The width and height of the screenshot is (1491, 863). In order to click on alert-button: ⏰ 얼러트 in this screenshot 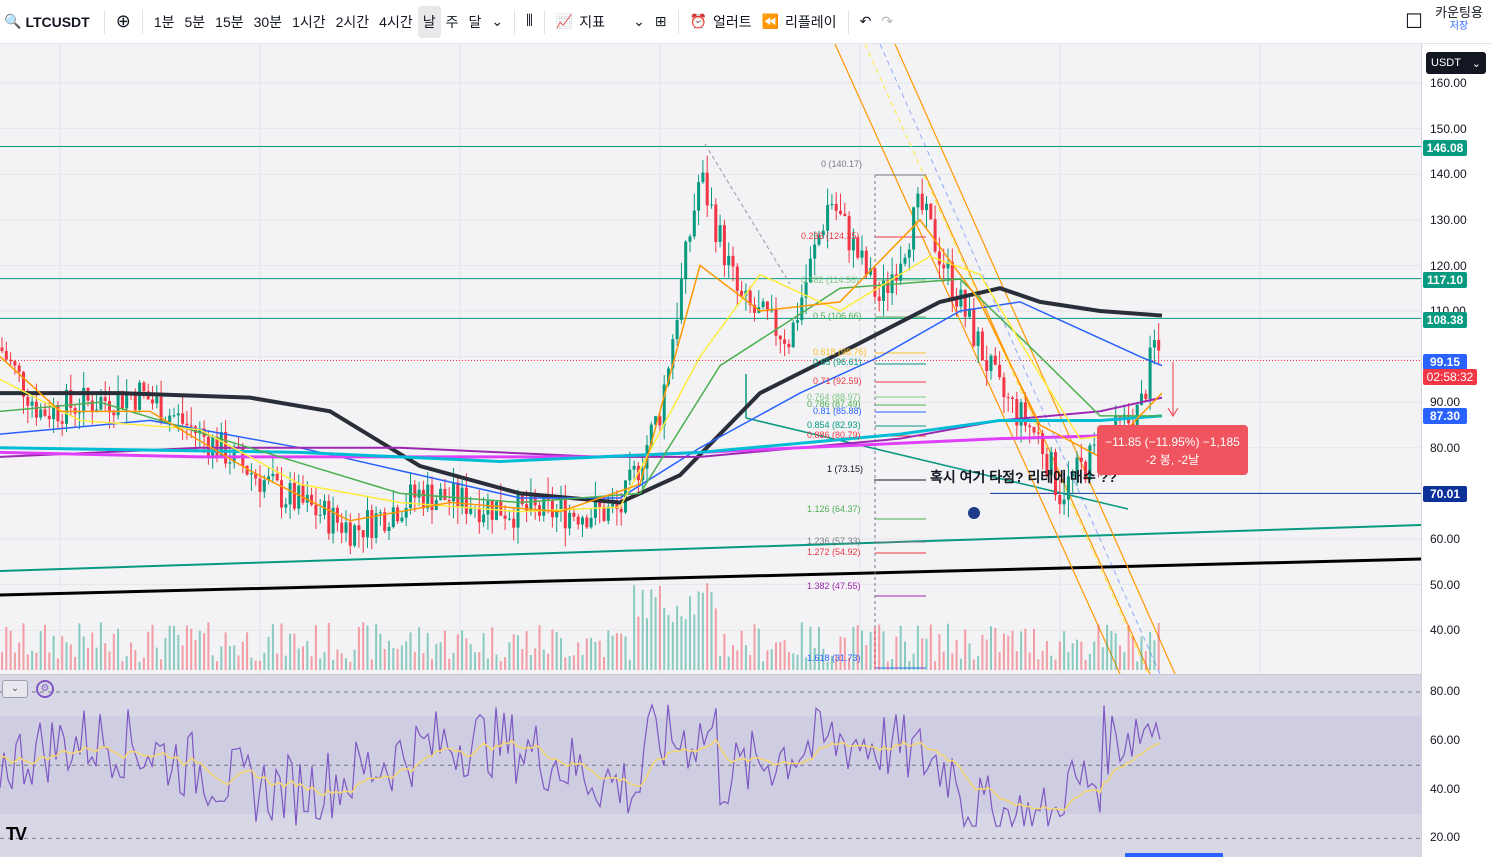, I will do `click(721, 22)`.